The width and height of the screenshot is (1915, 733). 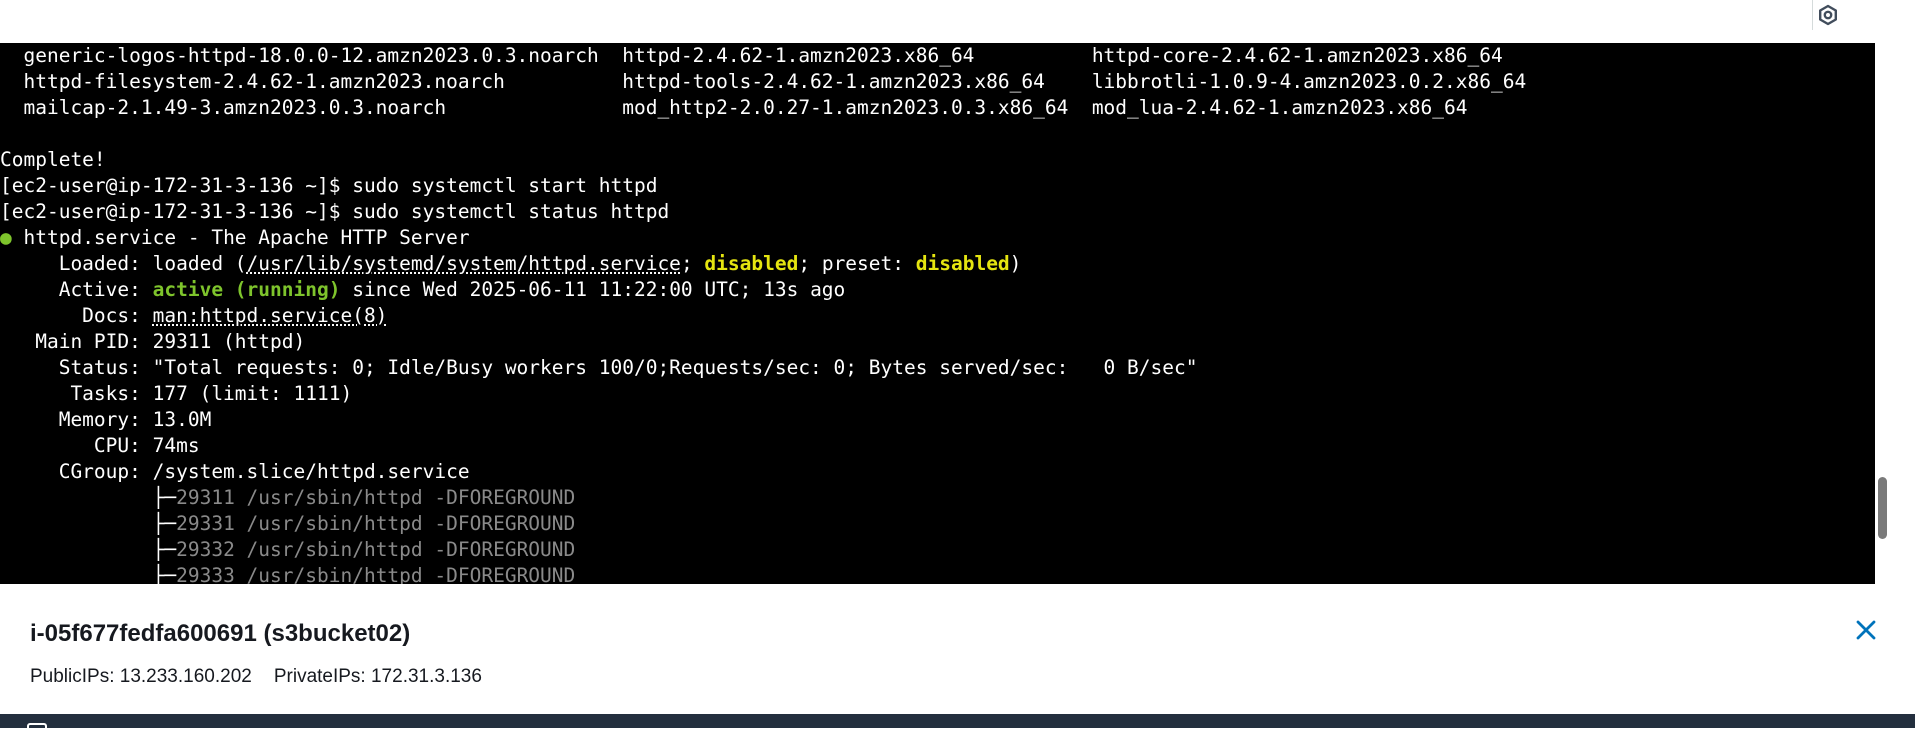 What do you see at coordinates (235, 471) in the screenshot?
I see `terminal-text: CGroup: /system.slice/httpd.service` at bounding box center [235, 471].